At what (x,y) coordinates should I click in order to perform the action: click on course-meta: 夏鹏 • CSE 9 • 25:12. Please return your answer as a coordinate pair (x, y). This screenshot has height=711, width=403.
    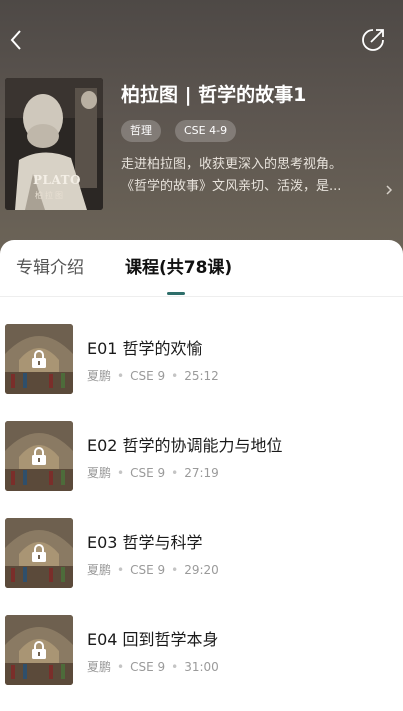
    Looking at the image, I should click on (153, 375).